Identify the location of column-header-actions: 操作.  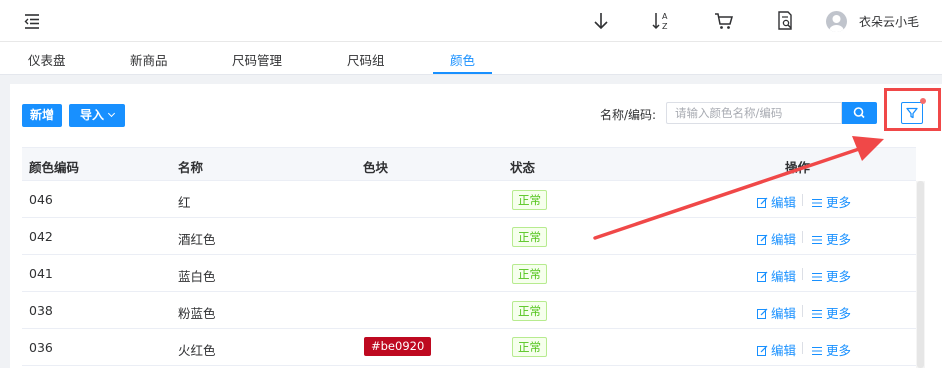
(798, 167).